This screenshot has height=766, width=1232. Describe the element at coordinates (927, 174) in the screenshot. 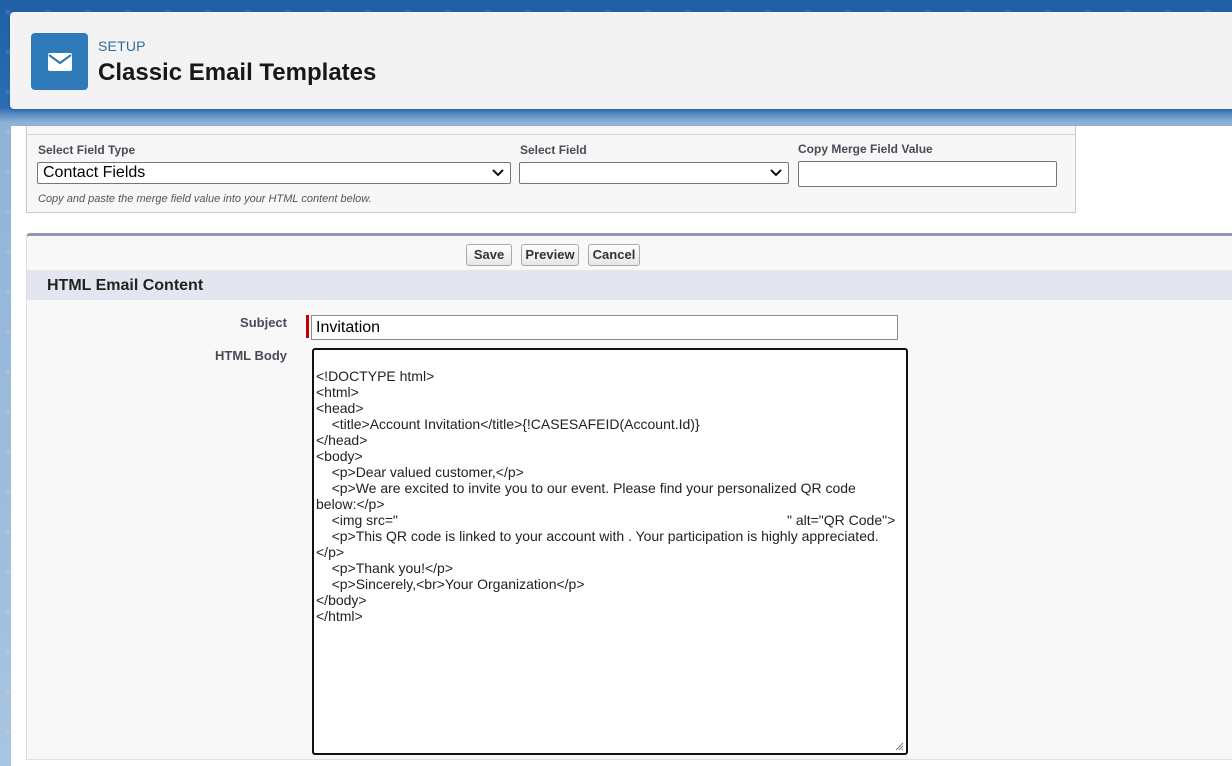

I see `copy-merge-field-input` at that location.